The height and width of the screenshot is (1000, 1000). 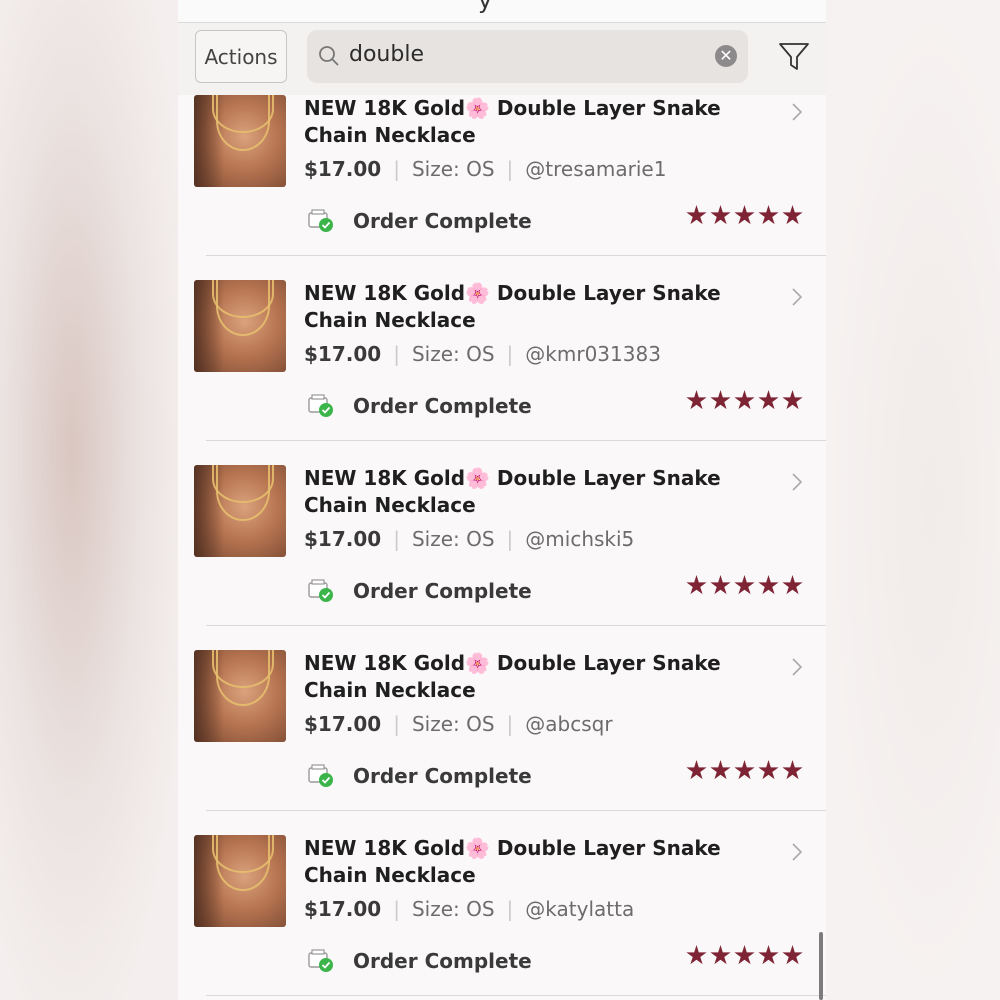 I want to click on buyer-username: @tresamarie1, so click(x=595, y=169).